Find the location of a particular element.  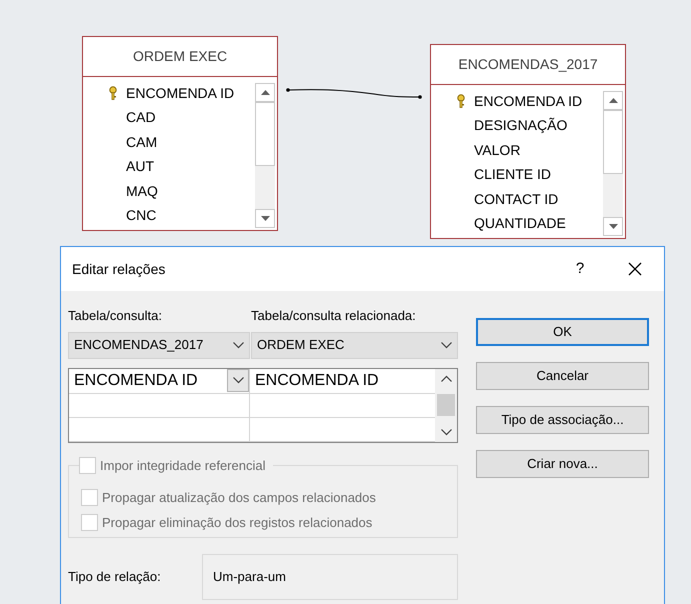

checkbox-label: Propagar eliminação dos registos relacionados is located at coordinates (237, 523).